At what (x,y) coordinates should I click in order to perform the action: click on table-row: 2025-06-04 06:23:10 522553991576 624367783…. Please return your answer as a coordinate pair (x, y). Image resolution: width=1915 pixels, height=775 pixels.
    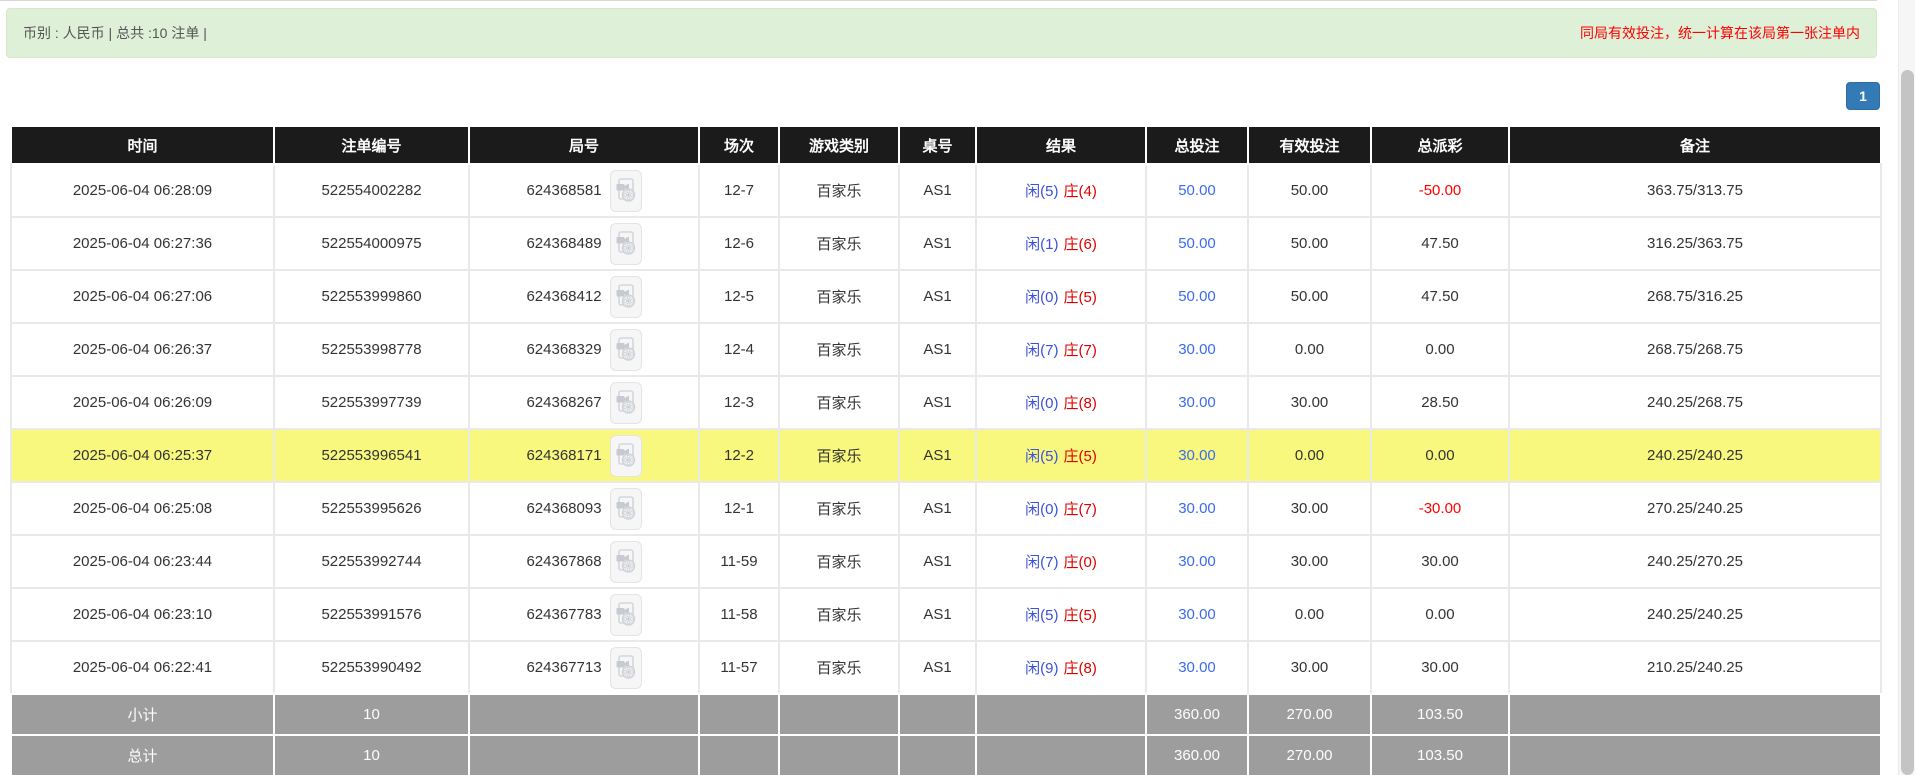
    Looking at the image, I should click on (946, 613).